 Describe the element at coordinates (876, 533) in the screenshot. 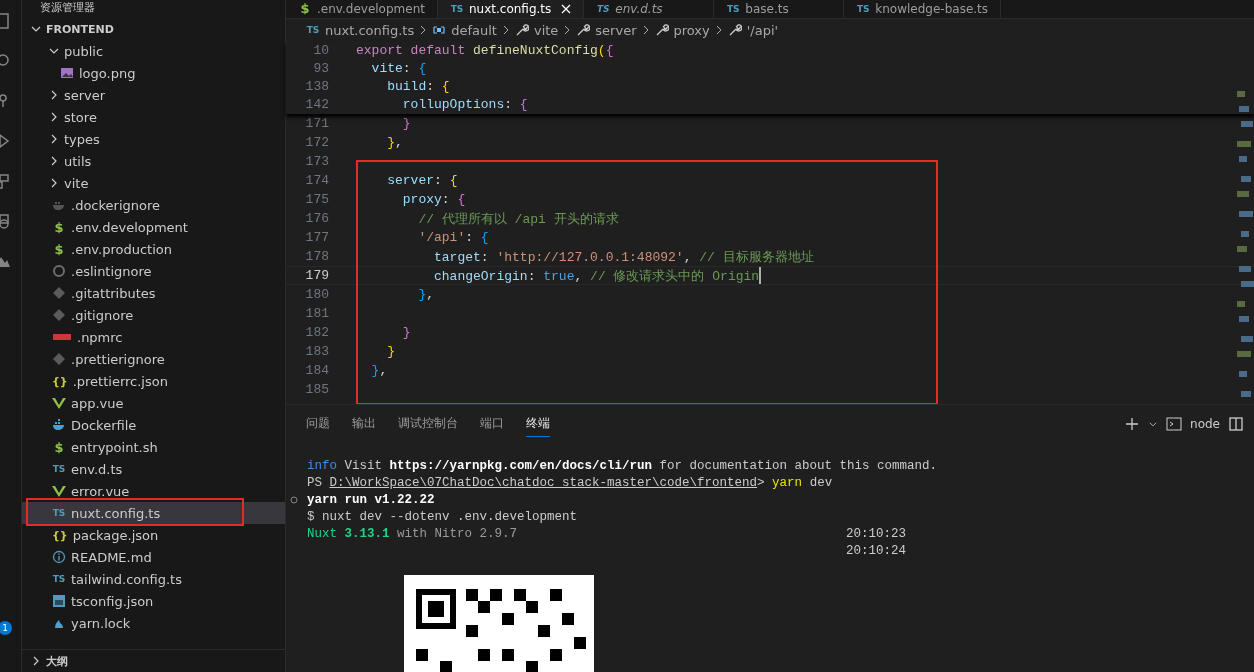

I see `timestamp: 20:10:23` at that location.